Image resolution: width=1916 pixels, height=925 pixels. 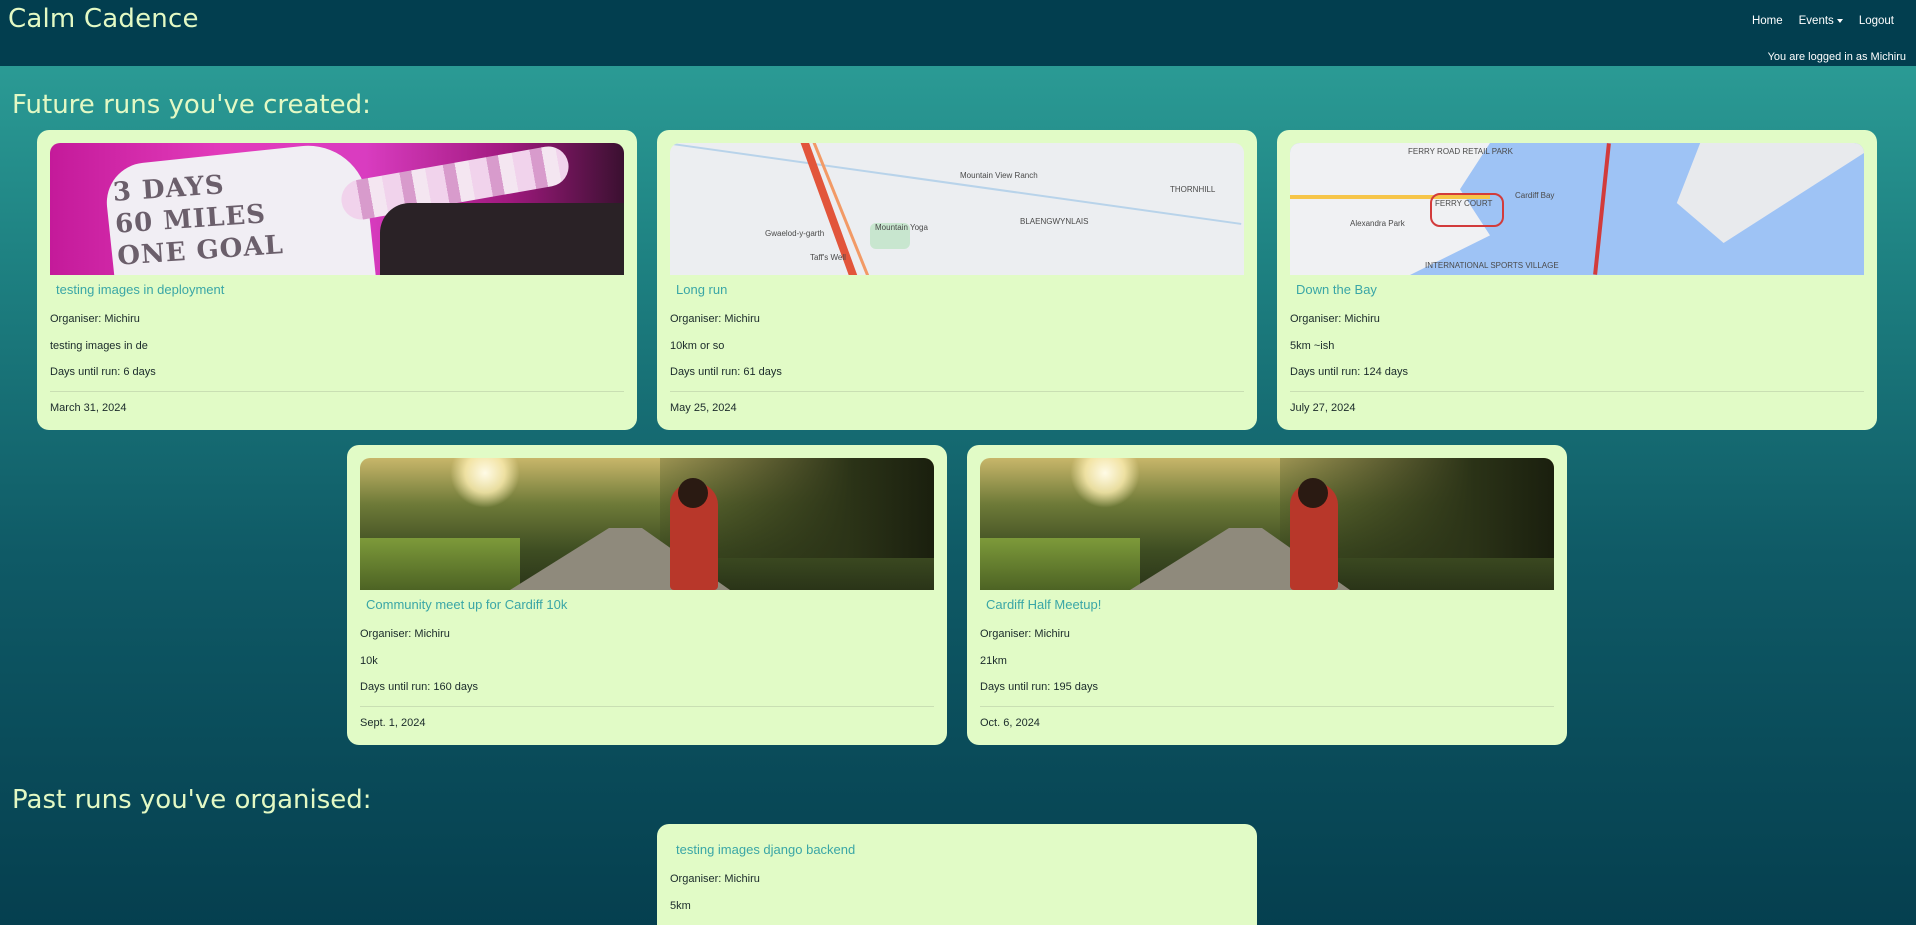 I want to click on map-label: Alexandra Park, so click(x=1377, y=223).